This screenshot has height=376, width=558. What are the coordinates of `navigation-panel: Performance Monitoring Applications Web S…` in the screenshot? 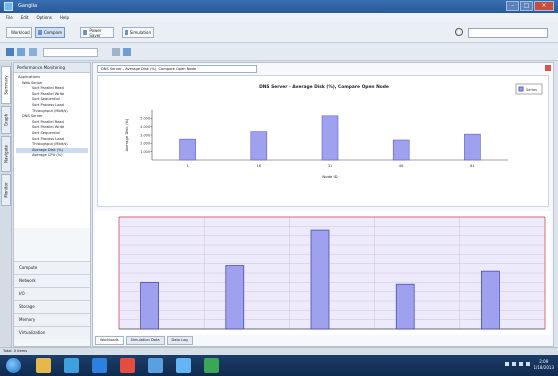 It's located at (52, 204).